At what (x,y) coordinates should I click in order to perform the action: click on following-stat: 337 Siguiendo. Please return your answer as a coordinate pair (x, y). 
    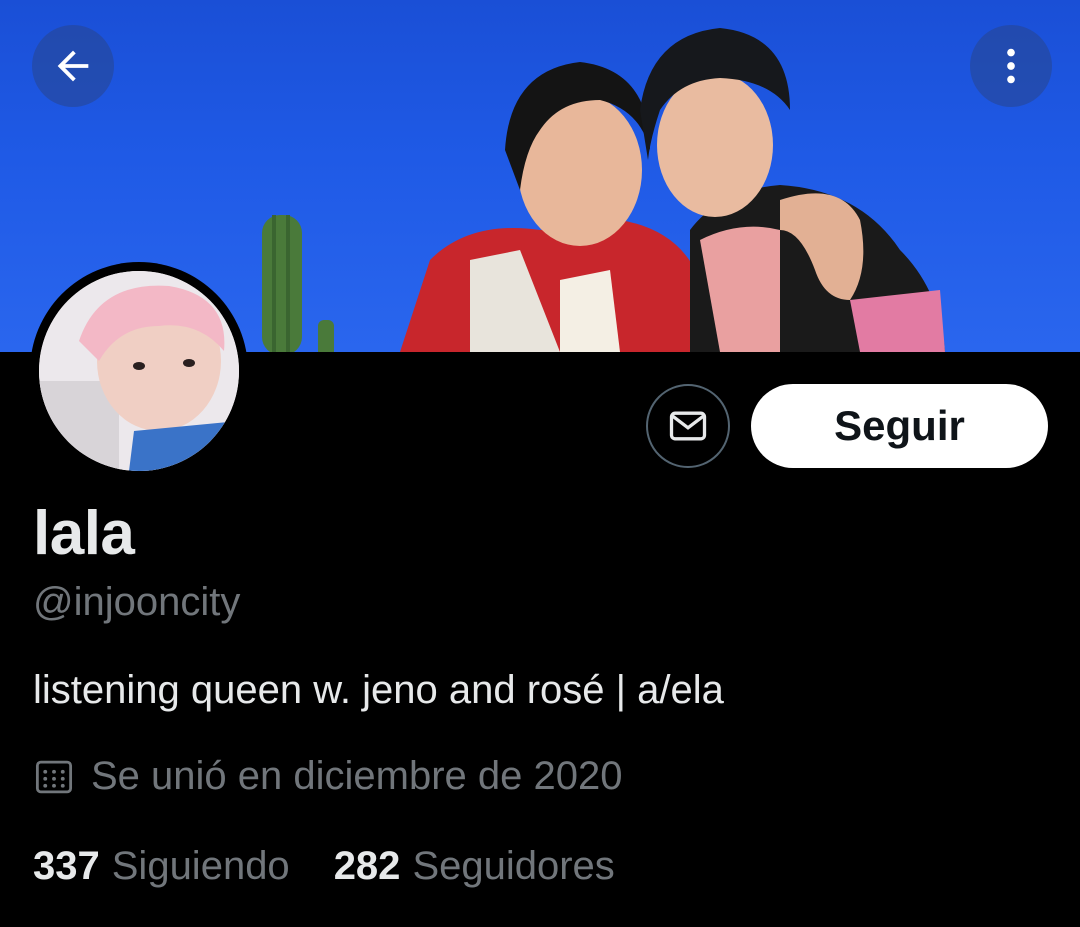
    Looking at the image, I should click on (161, 866).